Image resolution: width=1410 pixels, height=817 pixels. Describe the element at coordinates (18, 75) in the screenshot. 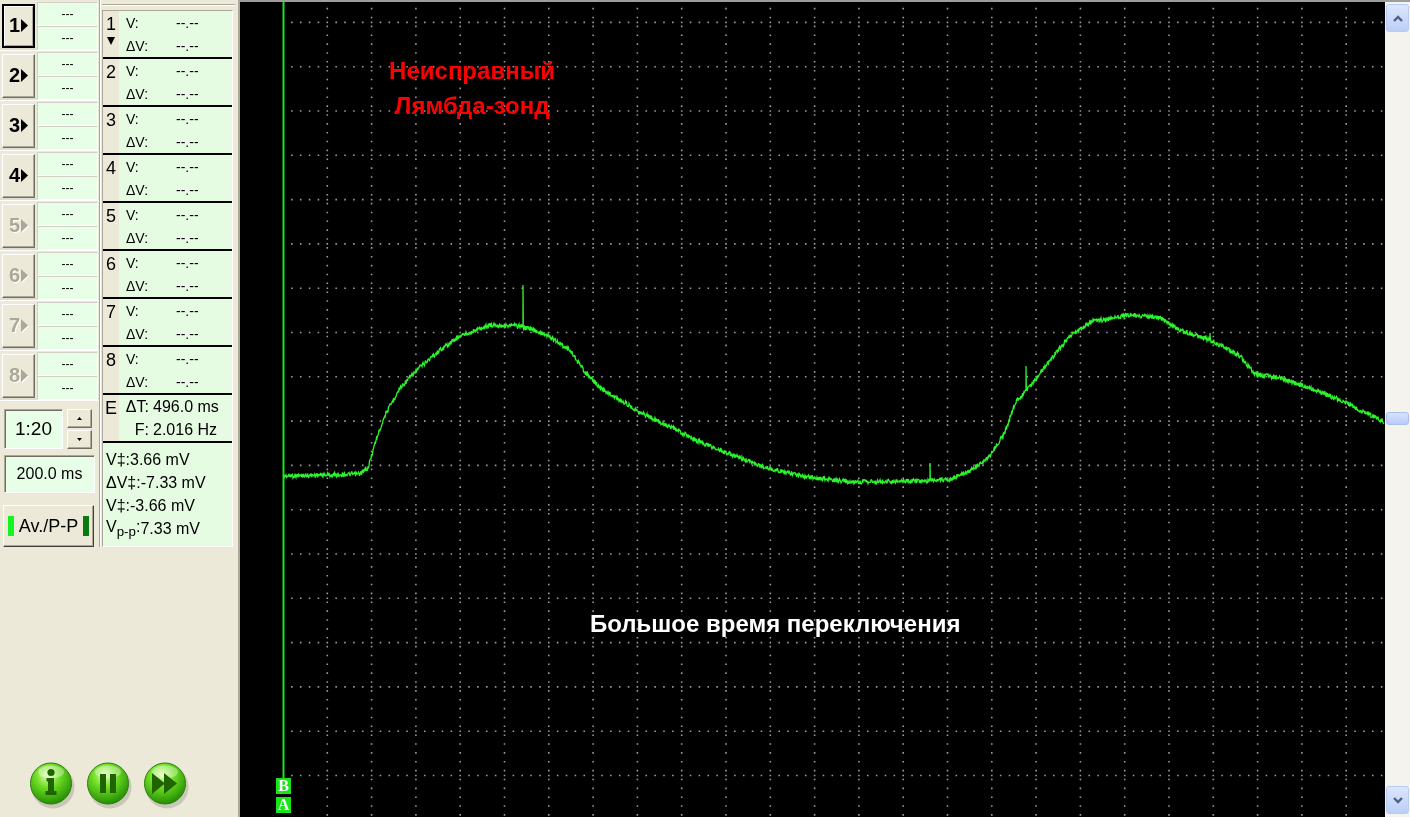

I see `channel-button: 2` at that location.